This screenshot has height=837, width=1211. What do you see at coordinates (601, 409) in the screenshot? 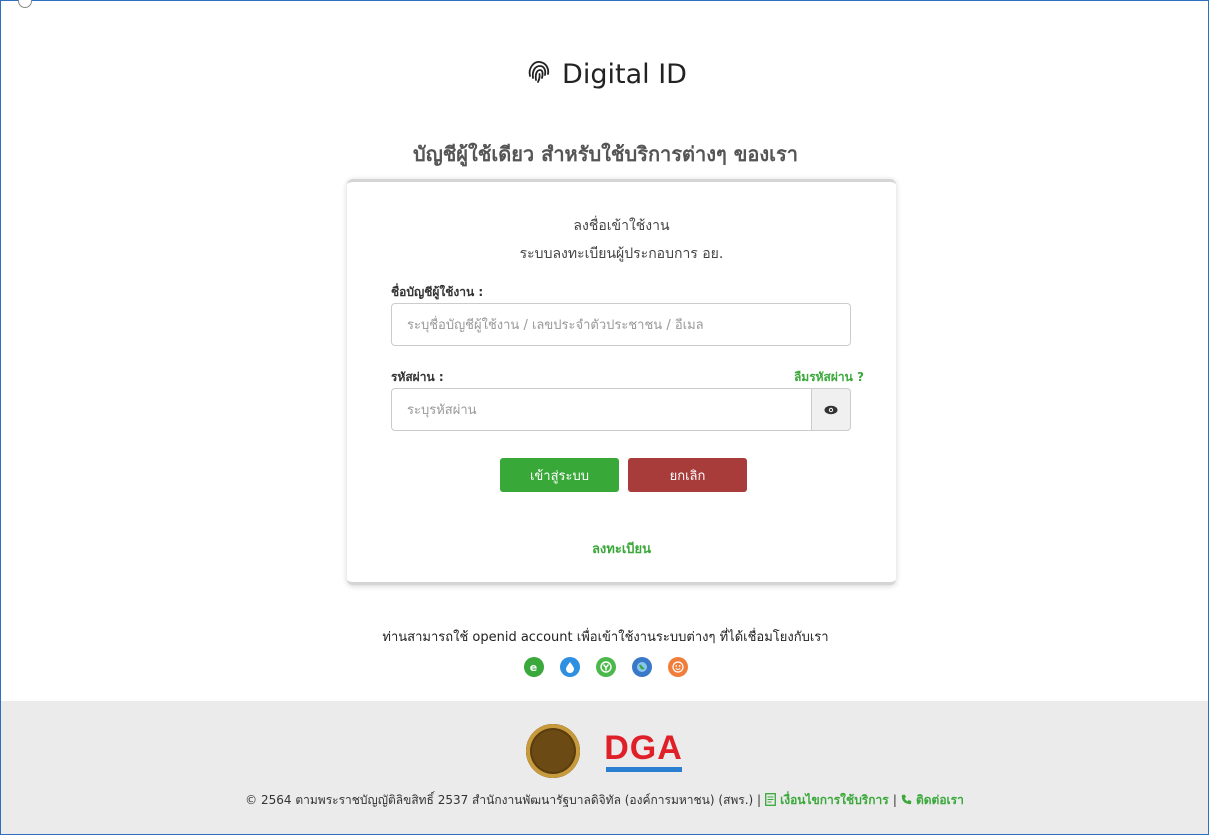
I see `password-input: ระบุรหัสผ่าน` at bounding box center [601, 409].